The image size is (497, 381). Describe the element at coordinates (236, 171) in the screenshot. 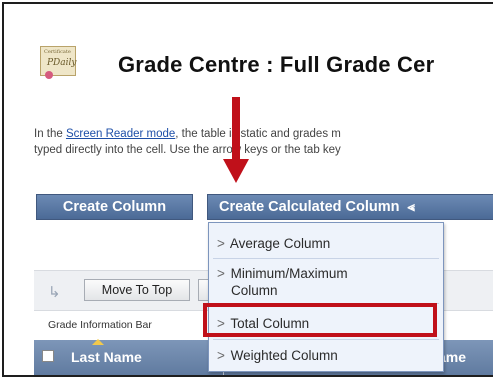

I see `pointer-arrow-head-icon` at that location.